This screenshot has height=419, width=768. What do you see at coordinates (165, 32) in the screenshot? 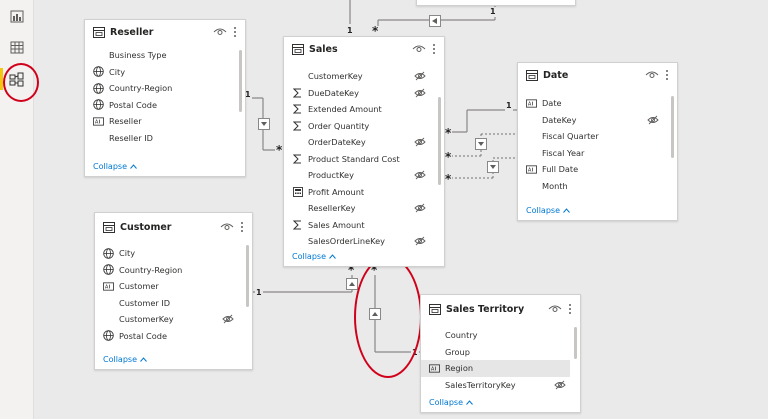
I see `table-header: Reseller` at bounding box center [165, 32].